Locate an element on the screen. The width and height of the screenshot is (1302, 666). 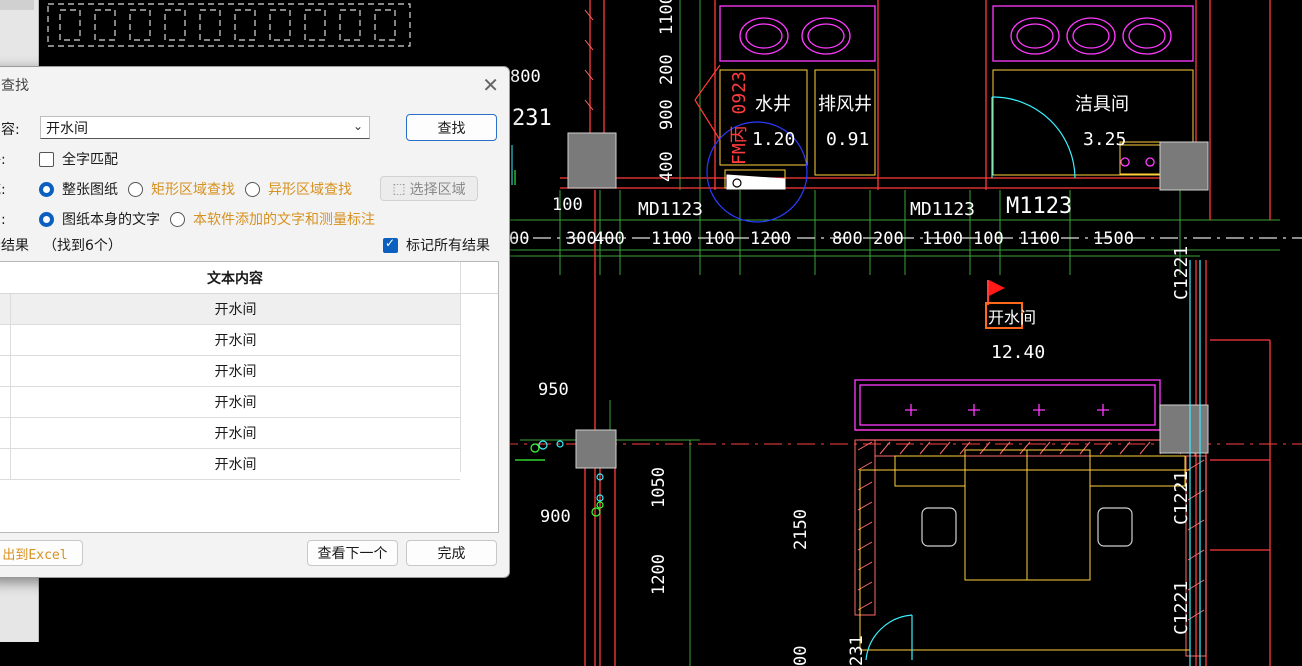
area-row: 域: 整张图纸 矩形区域查找 异形区域查找 is located at coordinates (176, 189).